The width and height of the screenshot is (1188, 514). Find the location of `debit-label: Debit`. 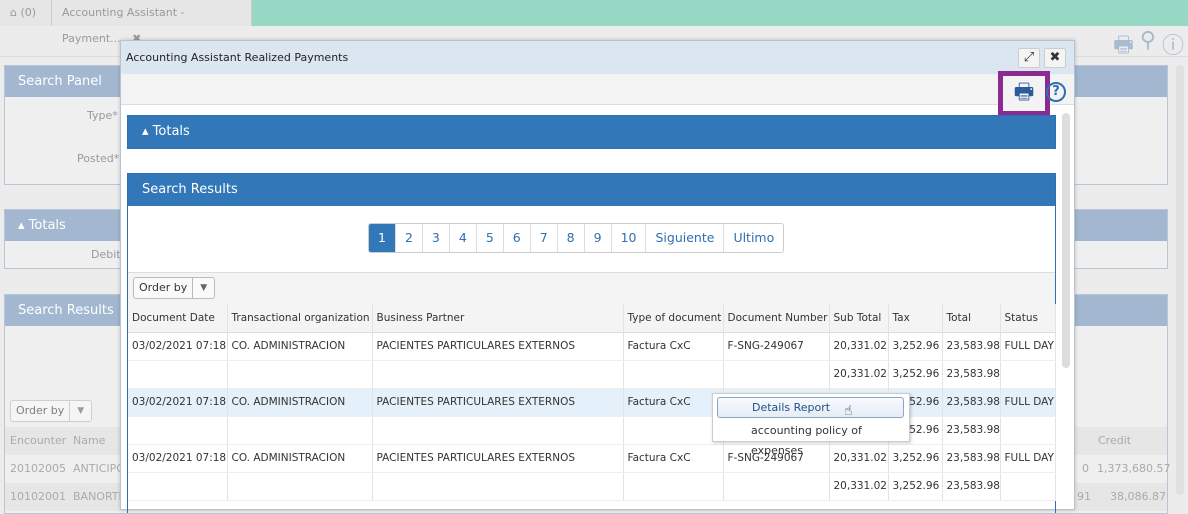

debit-label: Debit is located at coordinates (106, 254).